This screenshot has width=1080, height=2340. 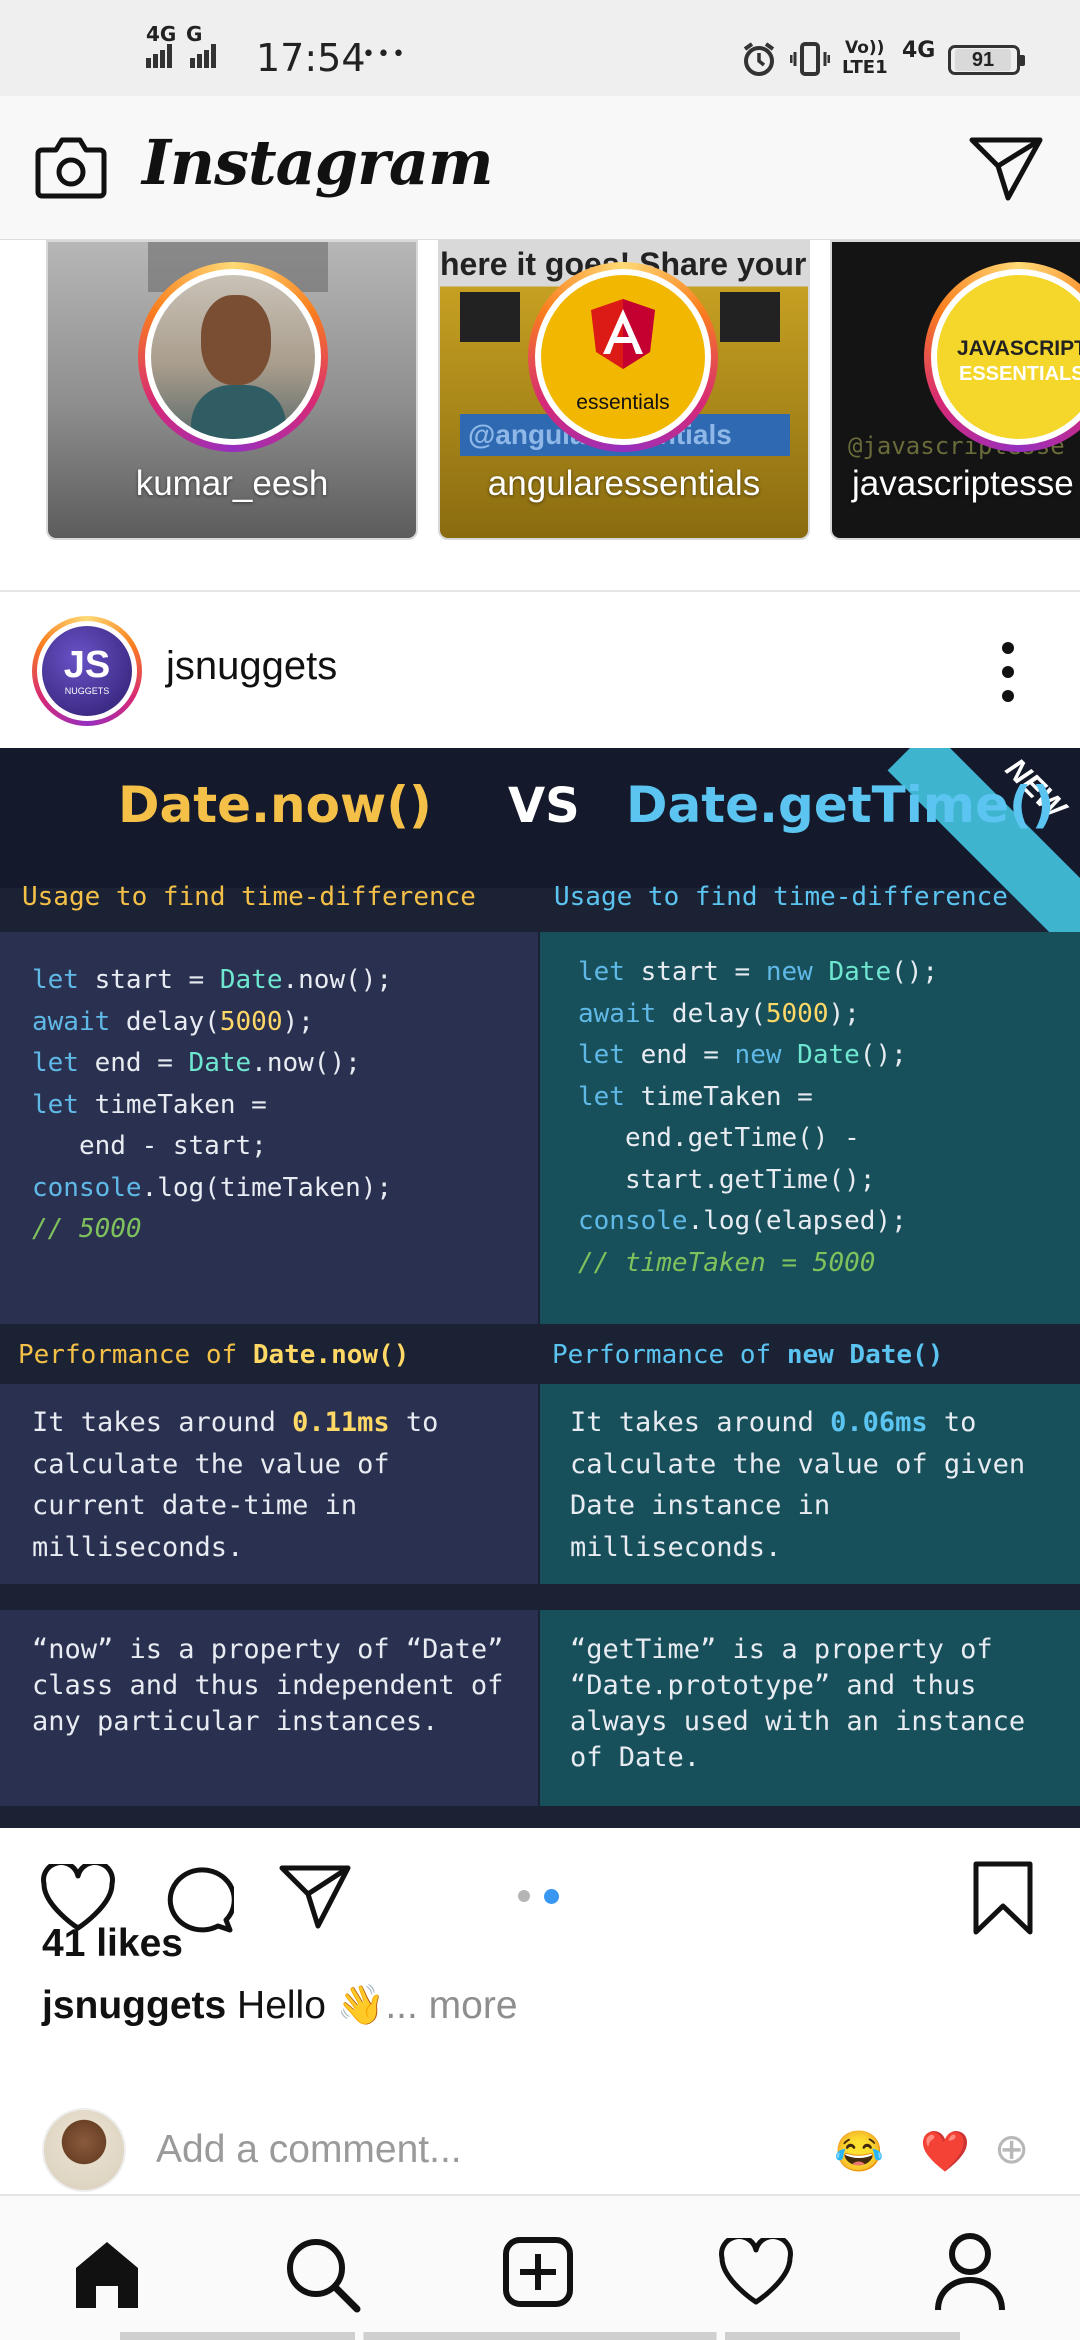 I want to click on story-username: kumar_eesh, so click(x=232, y=483).